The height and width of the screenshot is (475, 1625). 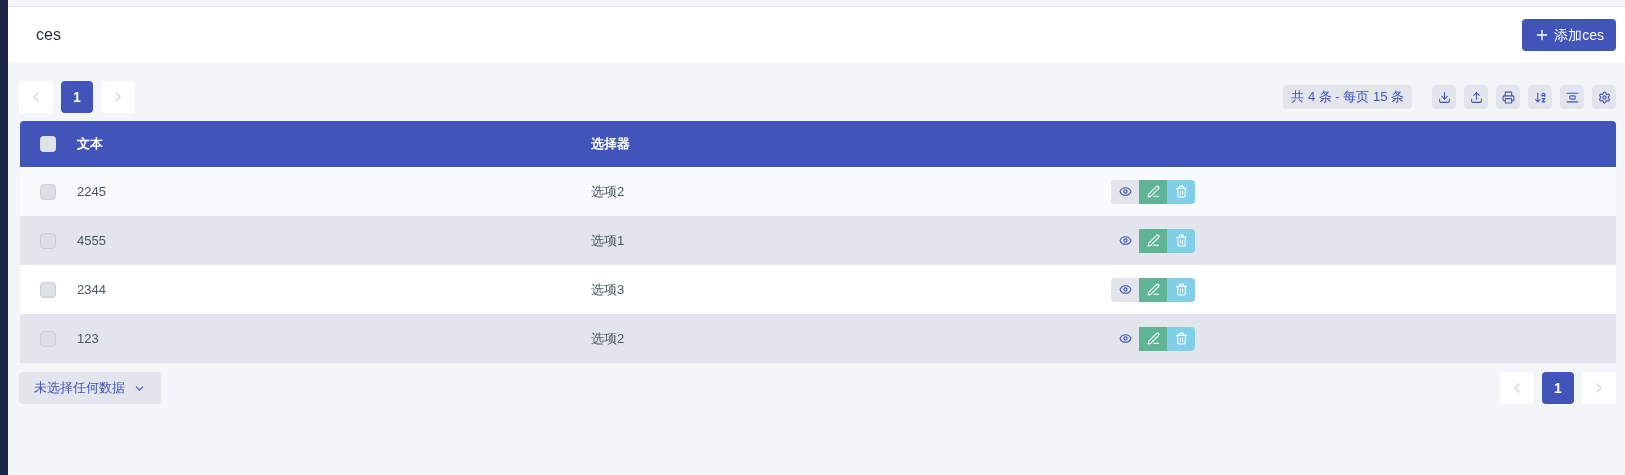 I want to click on search-field: ces, so click(x=328, y=35).